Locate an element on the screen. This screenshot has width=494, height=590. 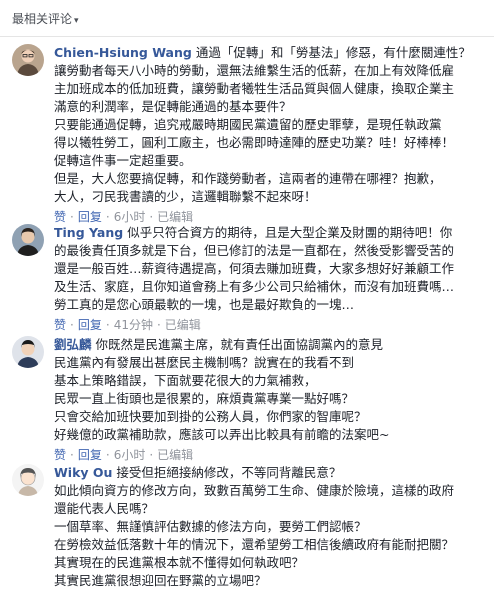
comment-text-line: 其實現在的民進黨根本就不懂得如何執政吧？ is located at coordinates (179, 562).